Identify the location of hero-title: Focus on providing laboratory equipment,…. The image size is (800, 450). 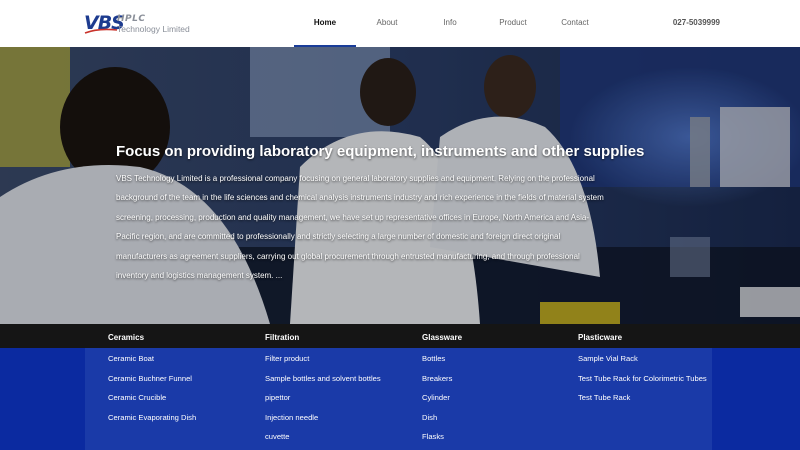
(380, 151).